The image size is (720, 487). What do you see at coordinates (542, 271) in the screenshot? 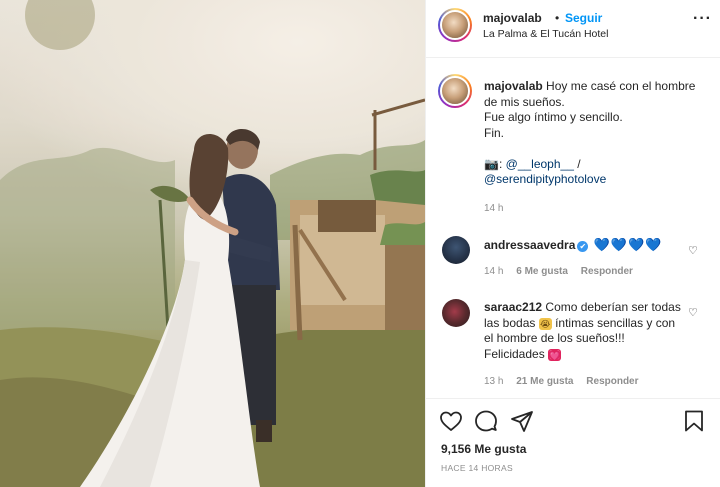
I see `comment-likes: 6 Me gusta` at bounding box center [542, 271].